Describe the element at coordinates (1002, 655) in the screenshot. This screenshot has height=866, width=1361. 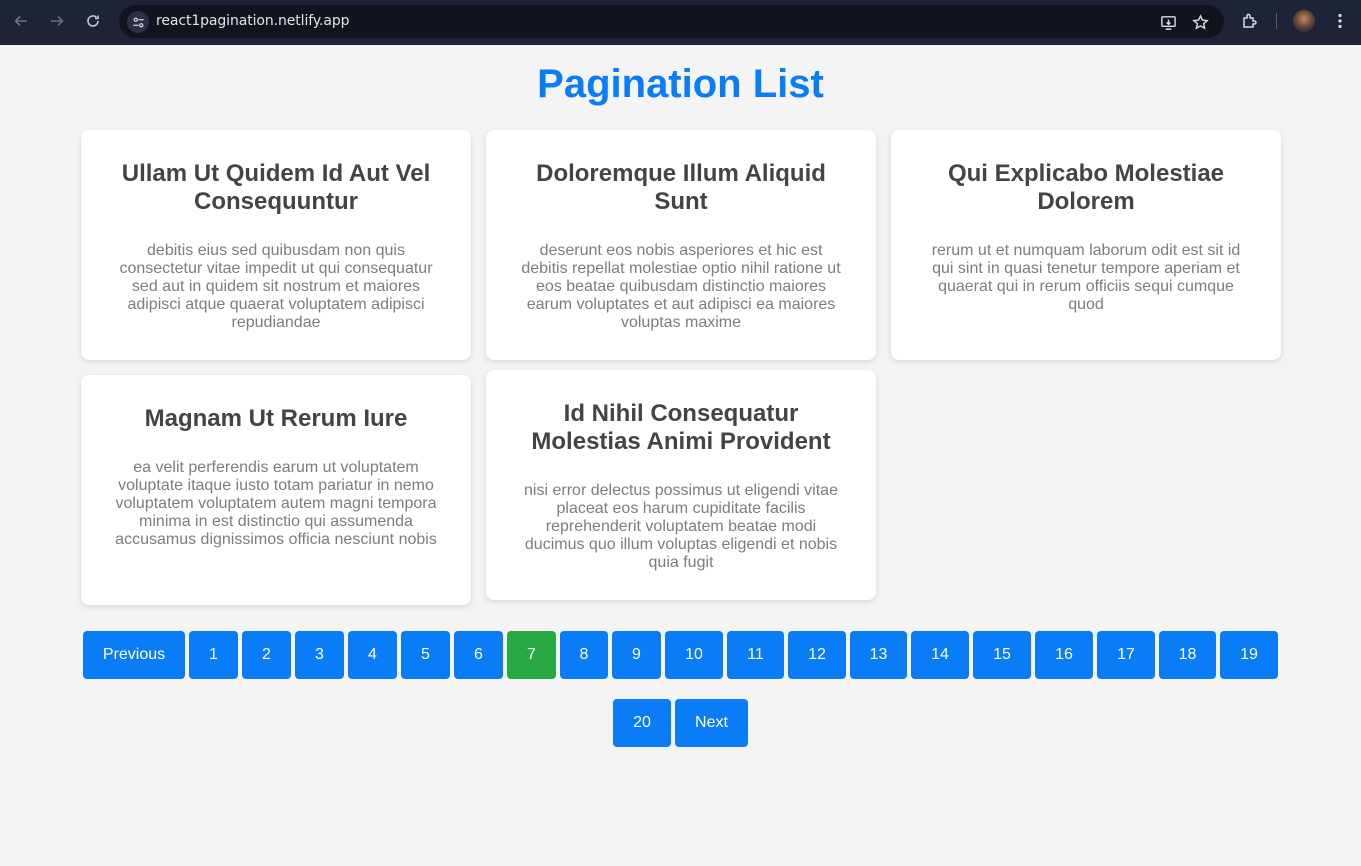
I see `page-button-15: 15` at that location.